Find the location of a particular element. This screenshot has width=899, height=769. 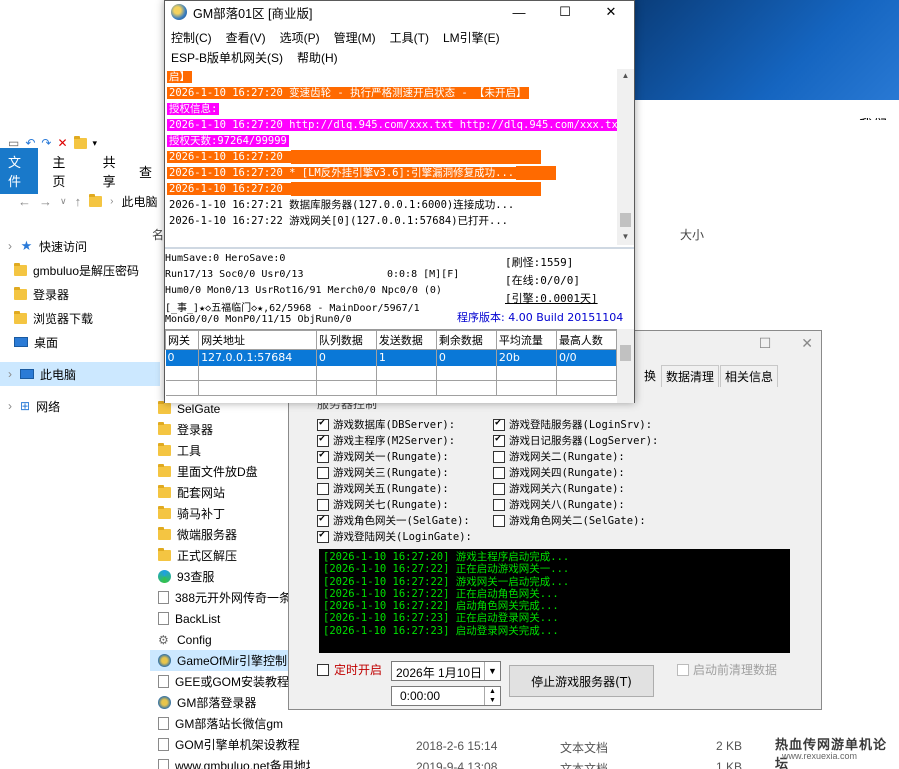

server-checkbox: 游戏数据库(DBServer): is located at coordinates (386, 424).